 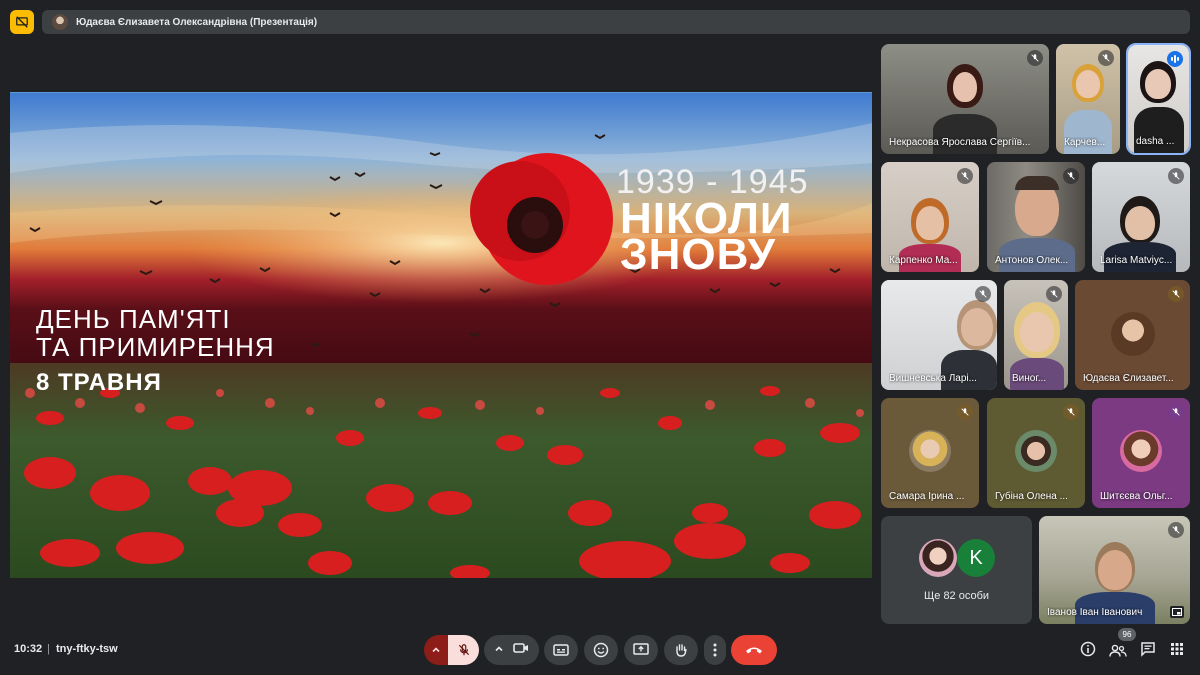 I want to click on slide-day-title: ДЕНЬ ПАМ'ЯТІ ТА ПРИМИРЕННЯ, so click(x=155, y=333).